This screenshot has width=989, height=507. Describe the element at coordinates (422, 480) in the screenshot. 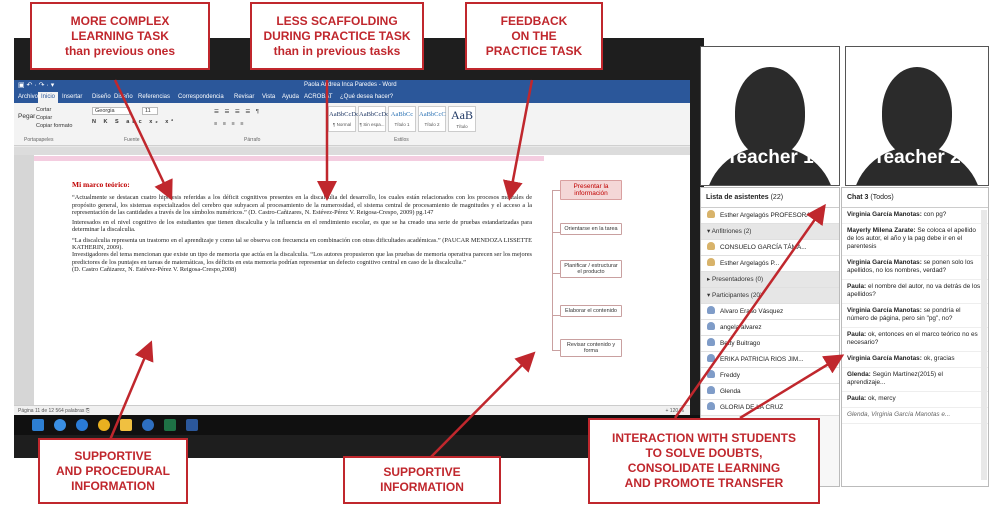

I see `callout-supportive-info: SUPPORTIVE INFORMATION` at that location.